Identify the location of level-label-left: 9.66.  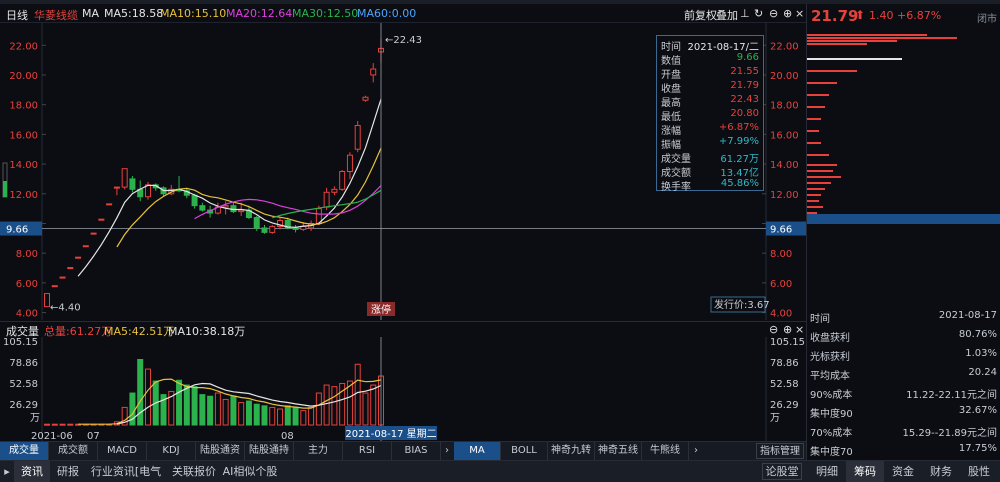
(17, 230).